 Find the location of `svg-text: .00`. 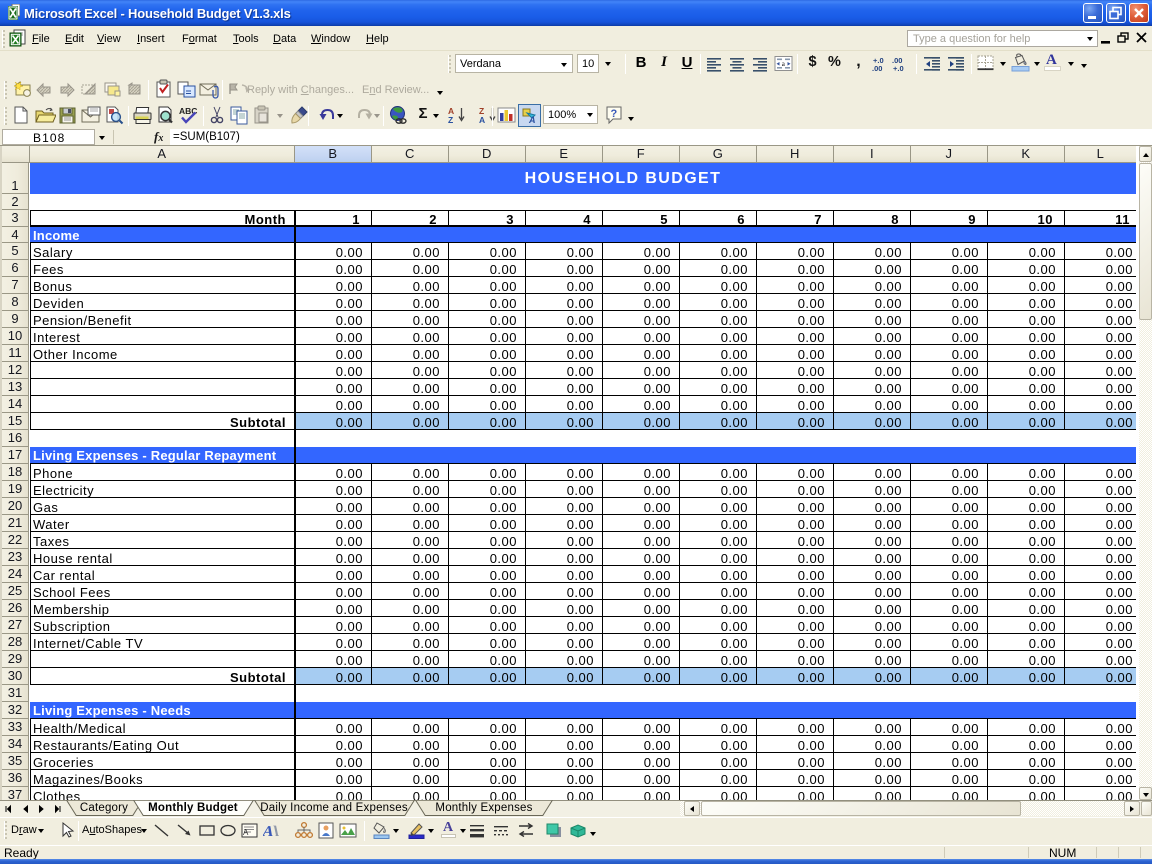

svg-text: .00 is located at coordinates (877, 68).